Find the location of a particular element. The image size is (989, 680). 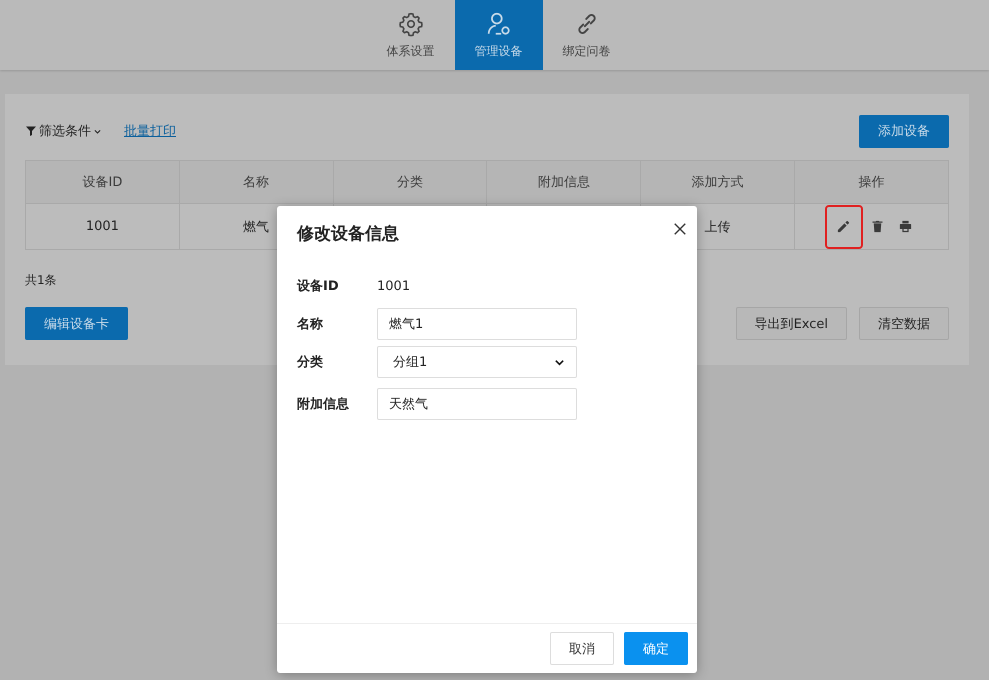

column-header: 附加信息 is located at coordinates (563, 182).